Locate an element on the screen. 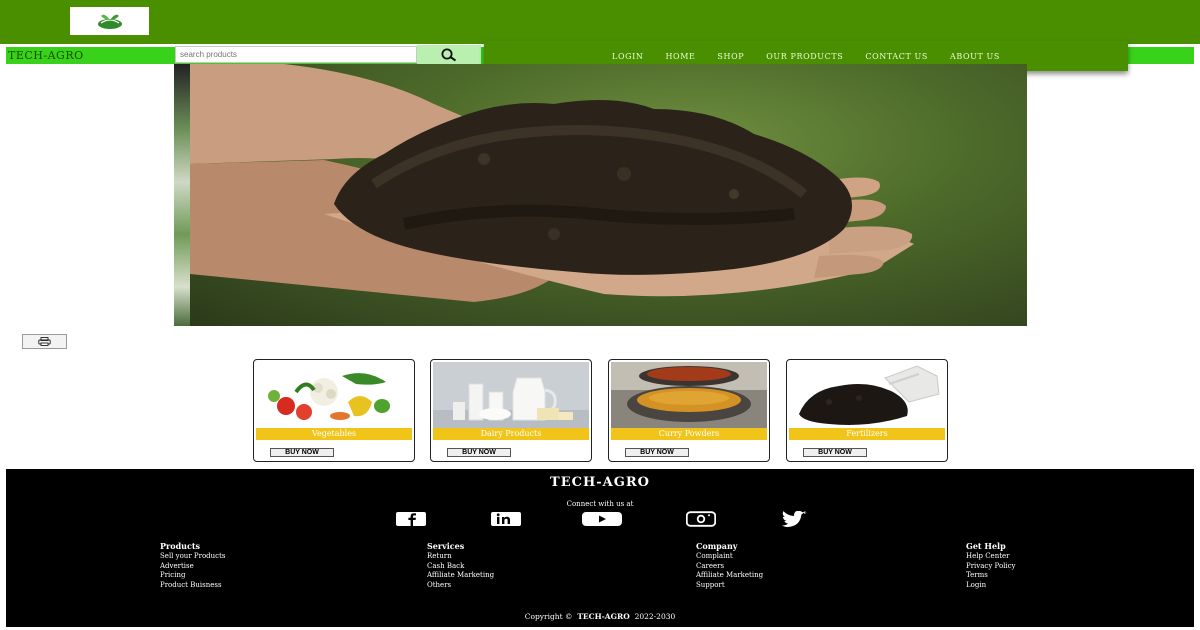 The width and height of the screenshot is (1200, 630). footer-link: Complaint is located at coordinates (729, 557).